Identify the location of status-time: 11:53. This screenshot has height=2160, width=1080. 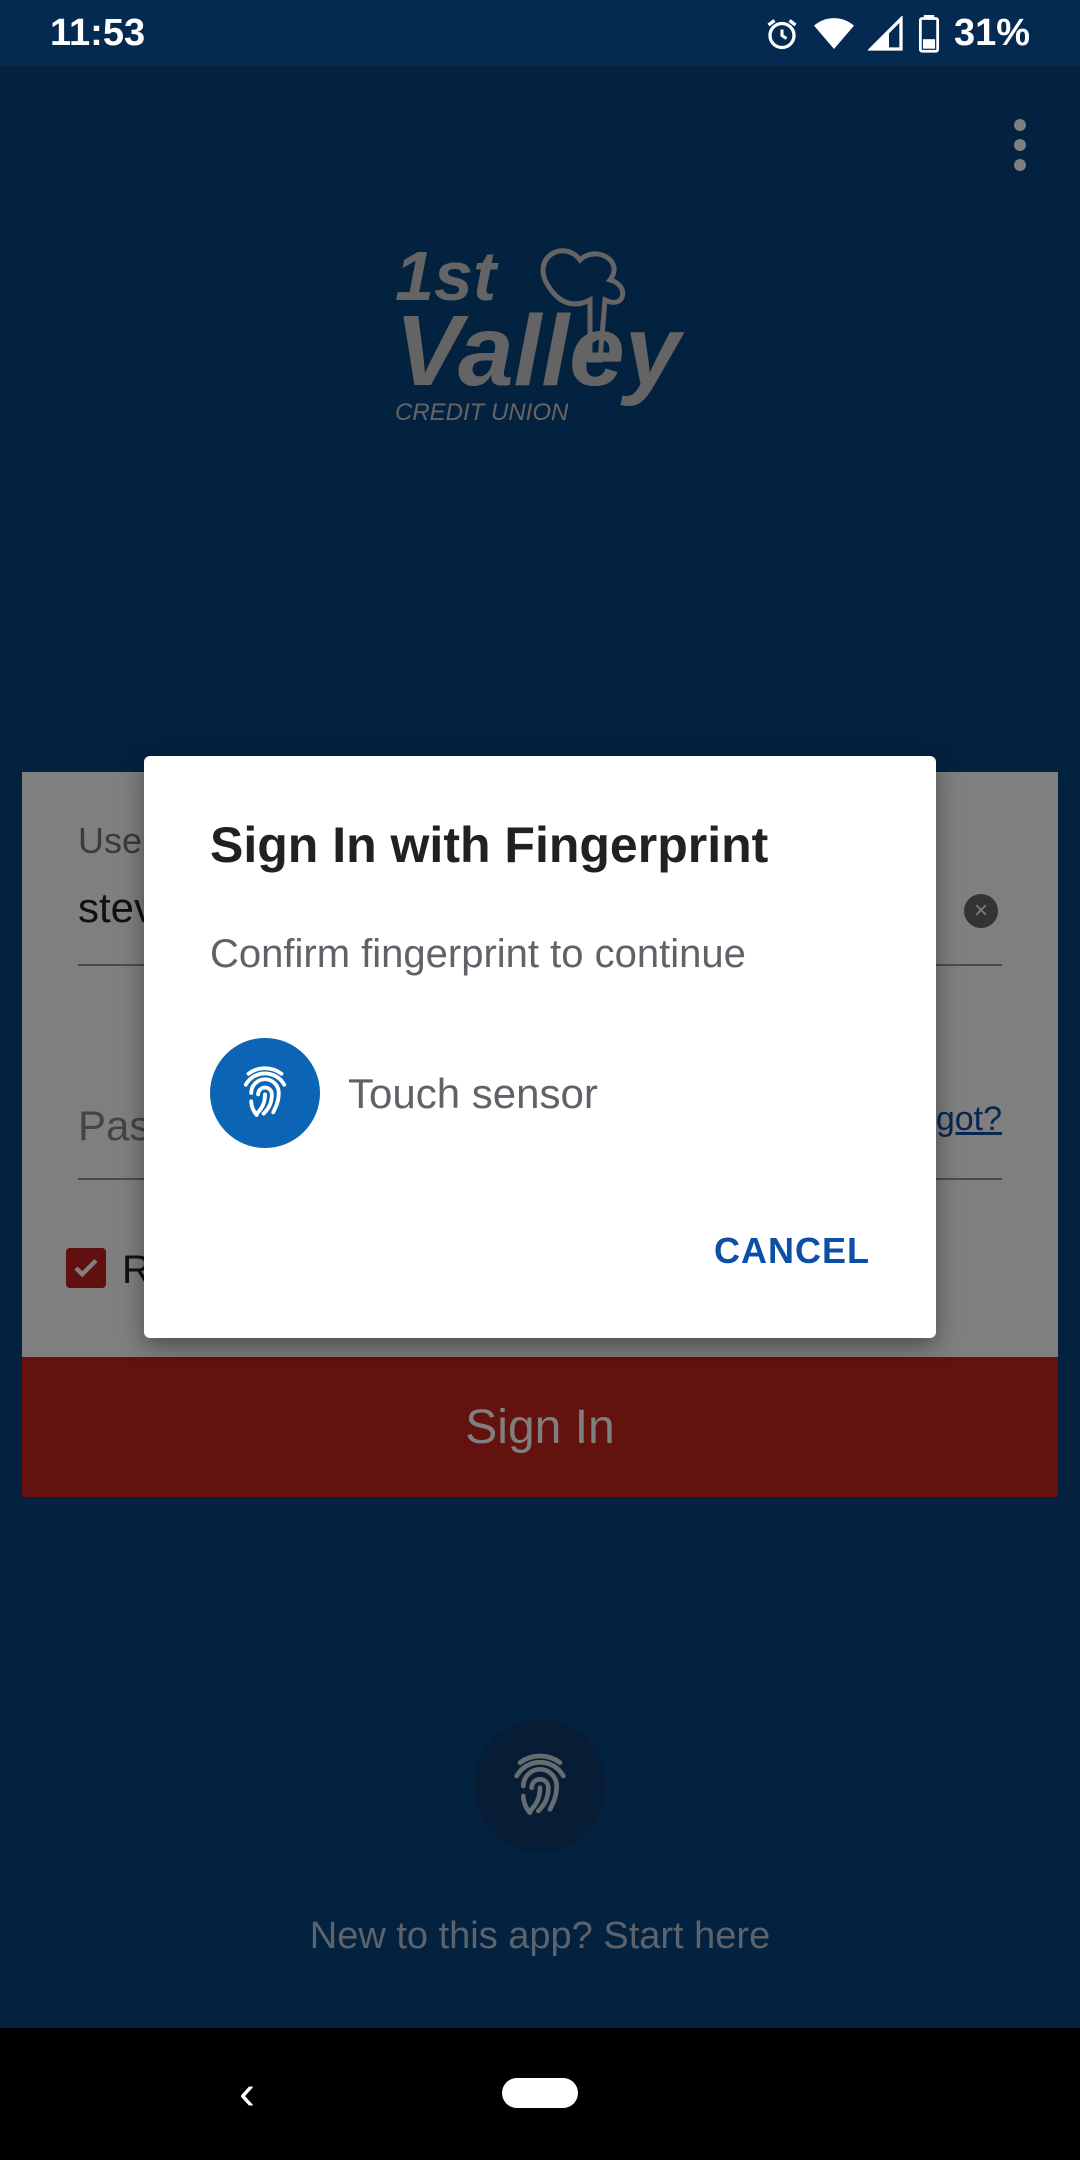
(98, 33).